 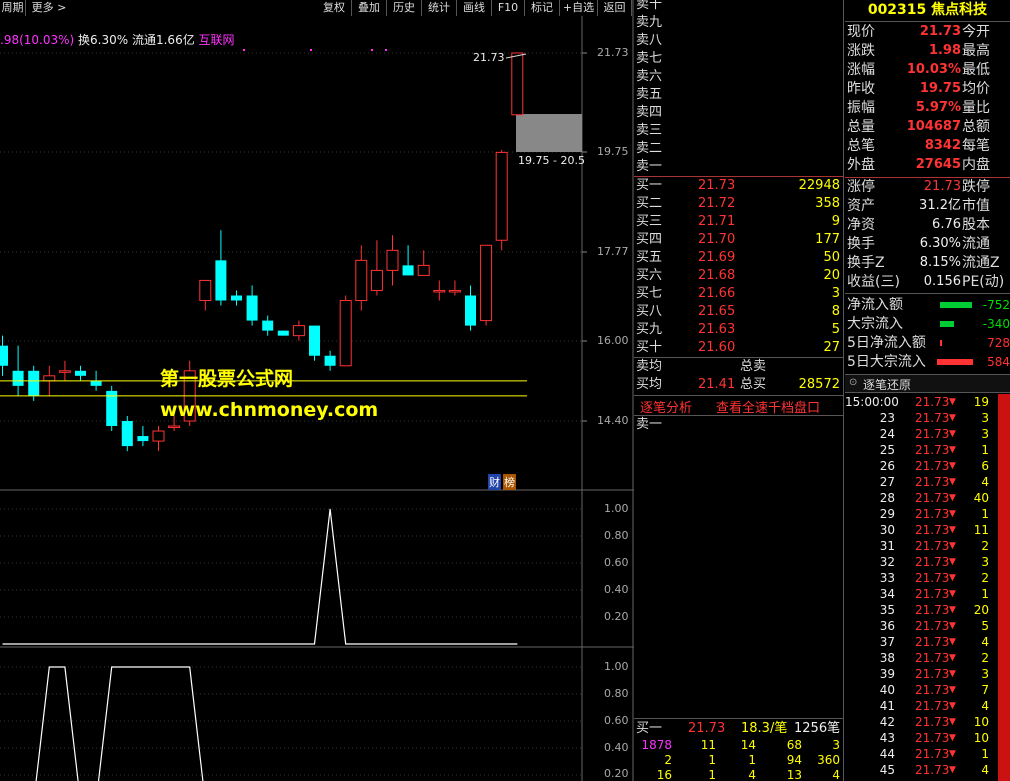 What do you see at coordinates (976, 127) in the screenshot?
I see `stat-label: 总额` at bounding box center [976, 127].